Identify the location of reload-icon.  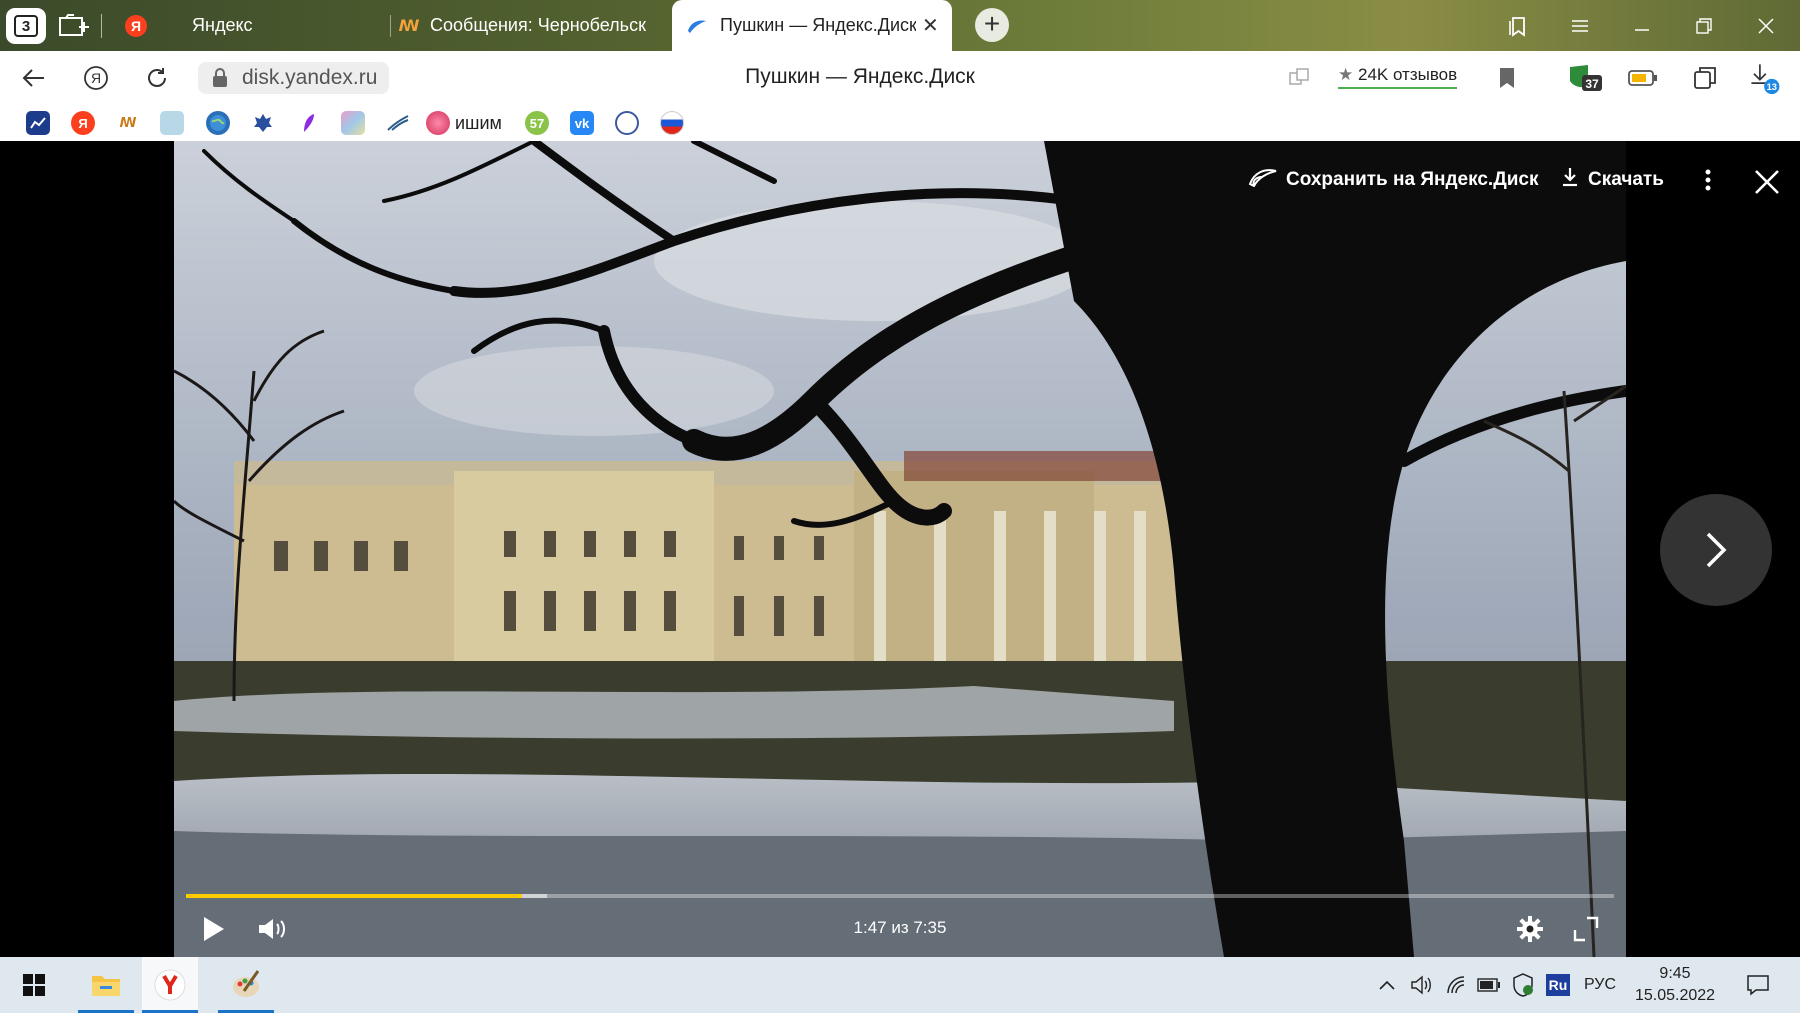
(157, 78).